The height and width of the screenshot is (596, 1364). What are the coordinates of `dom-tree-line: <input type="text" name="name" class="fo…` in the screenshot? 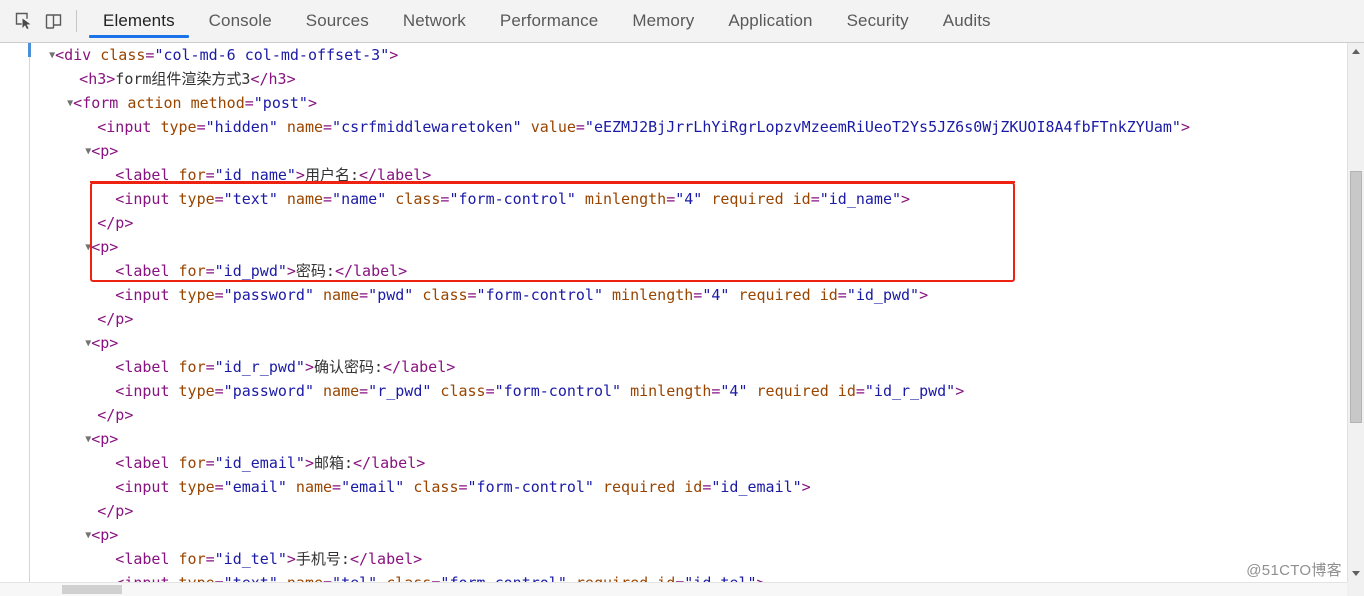 It's located at (687, 199).